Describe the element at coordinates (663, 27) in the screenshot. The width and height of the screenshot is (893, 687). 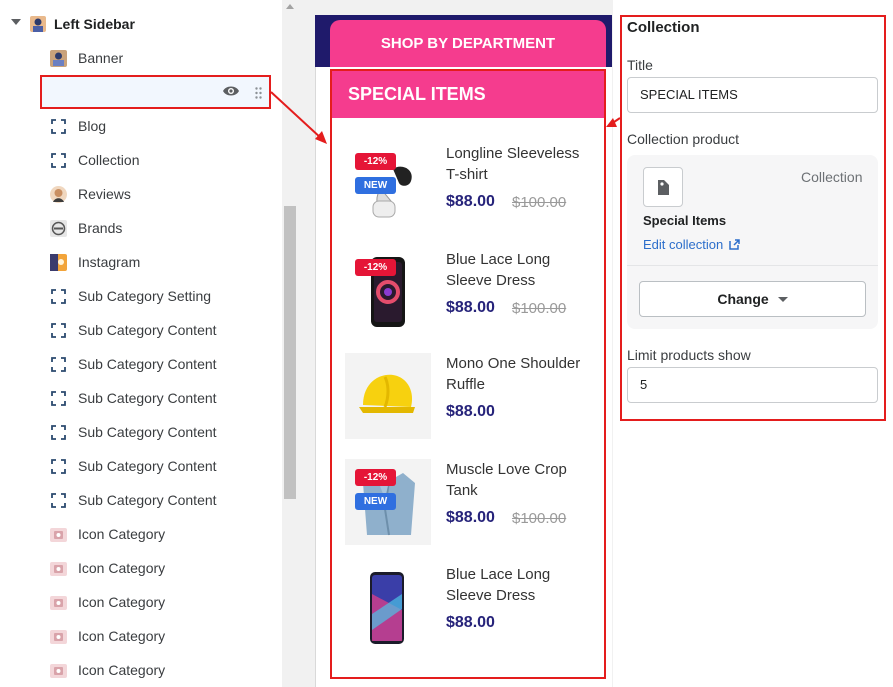
I see `settings-heading: Collection` at that location.